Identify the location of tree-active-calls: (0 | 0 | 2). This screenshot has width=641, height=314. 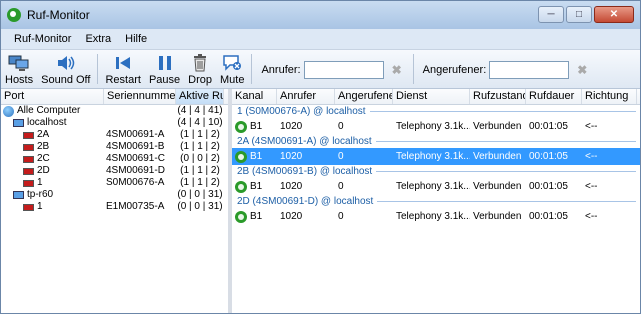
(200, 158).